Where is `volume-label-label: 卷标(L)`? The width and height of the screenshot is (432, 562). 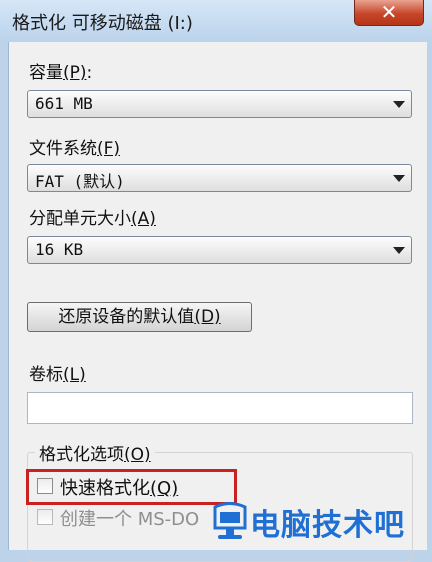 volume-label-label: 卷标(L) is located at coordinates (57, 375).